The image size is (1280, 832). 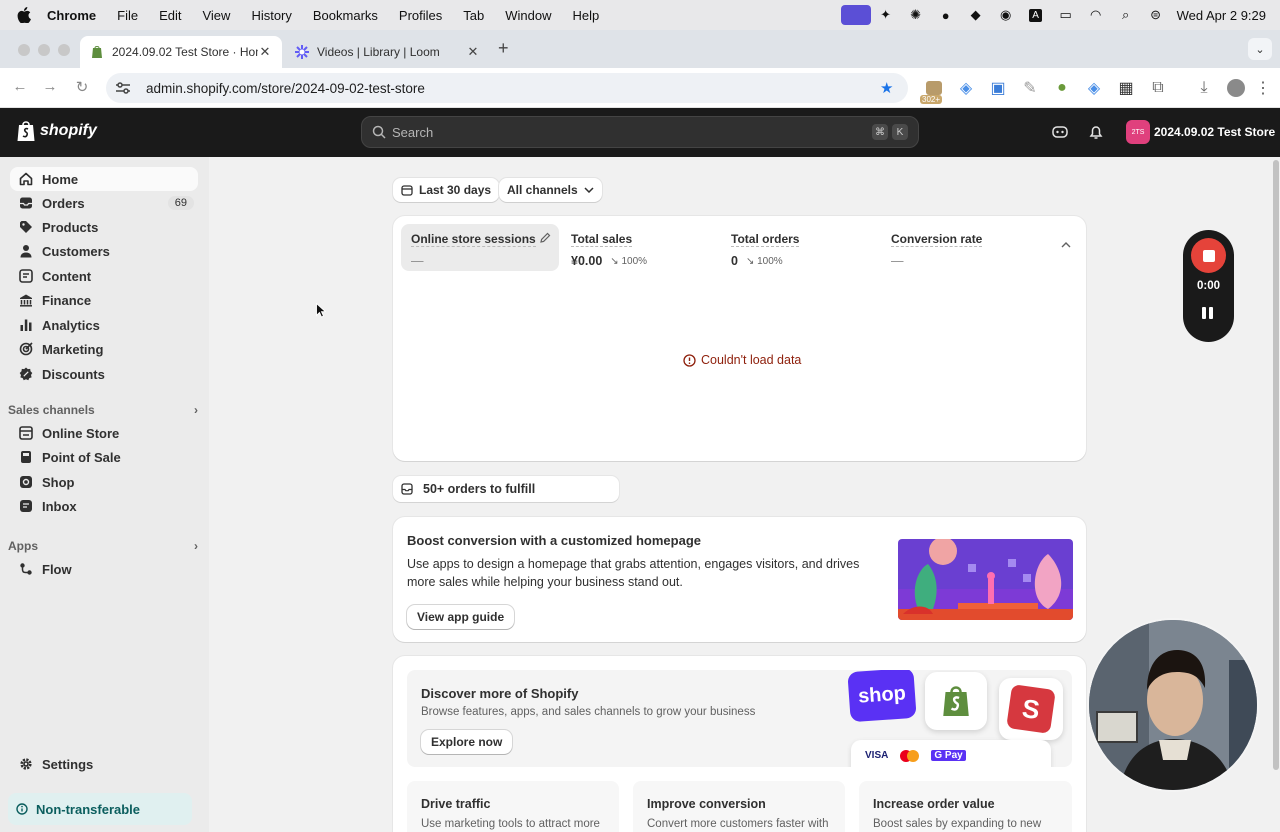 I want to click on menu-app-name: Chrome, so click(x=71, y=15).